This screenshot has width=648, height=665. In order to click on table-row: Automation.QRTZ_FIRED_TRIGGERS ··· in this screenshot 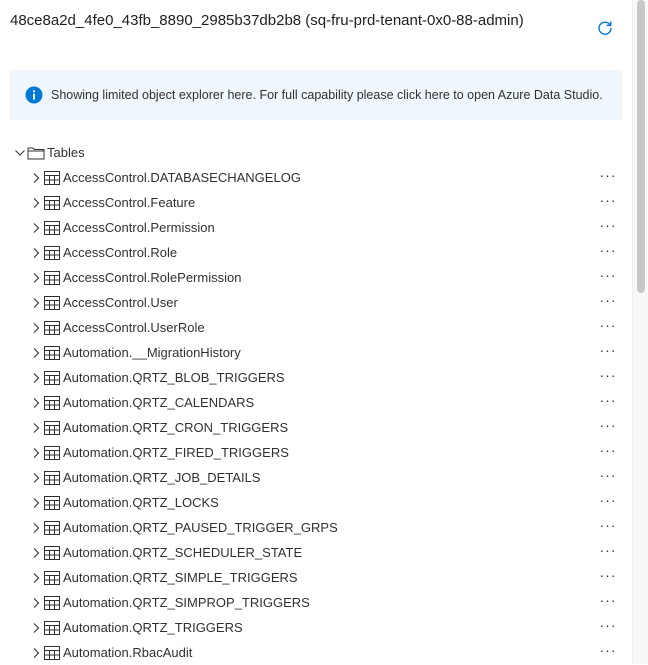, I will do `click(316, 452)`.